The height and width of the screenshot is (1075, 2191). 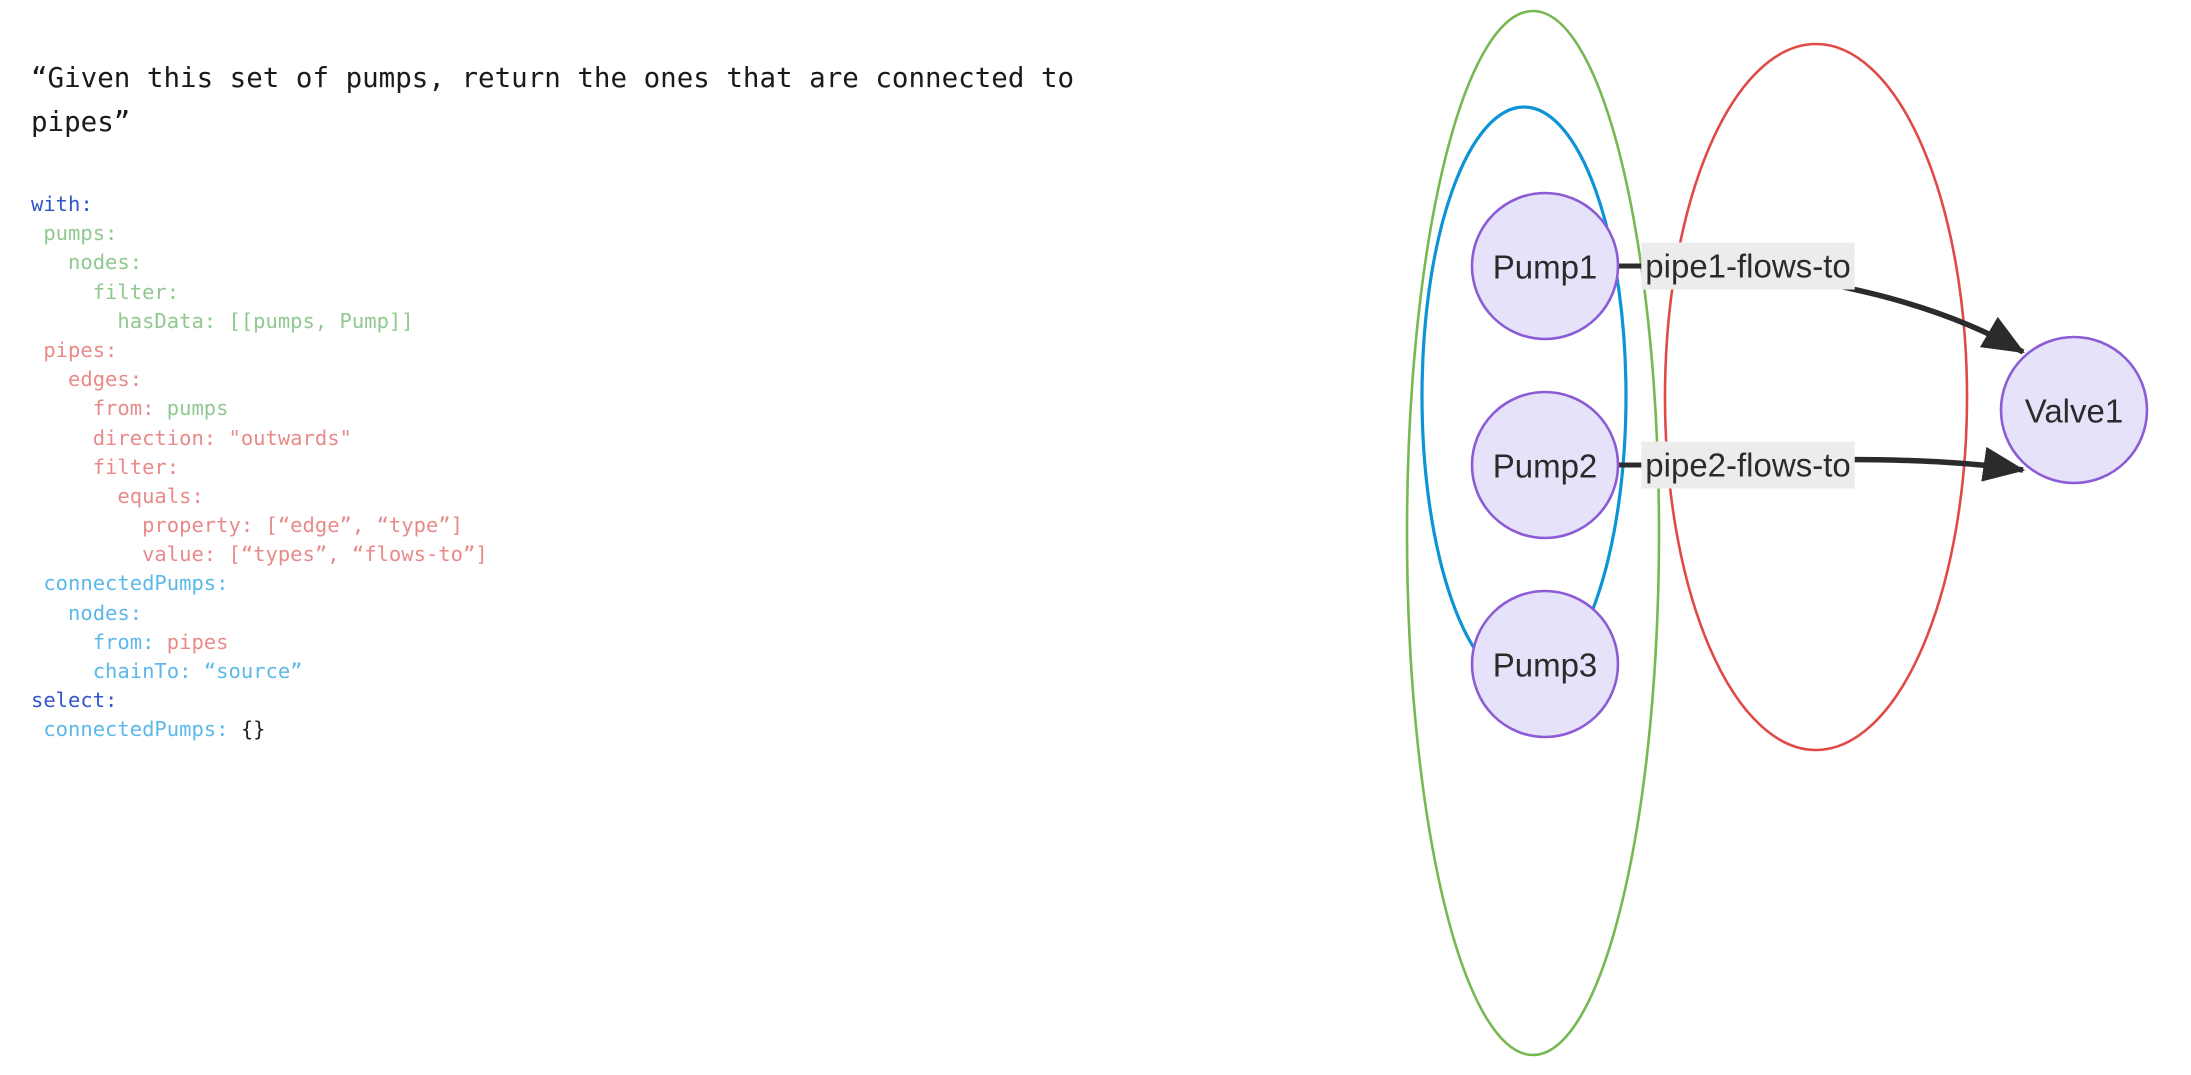 I want to click on graph-node-pump1: Pump1, so click(x=1545, y=266).